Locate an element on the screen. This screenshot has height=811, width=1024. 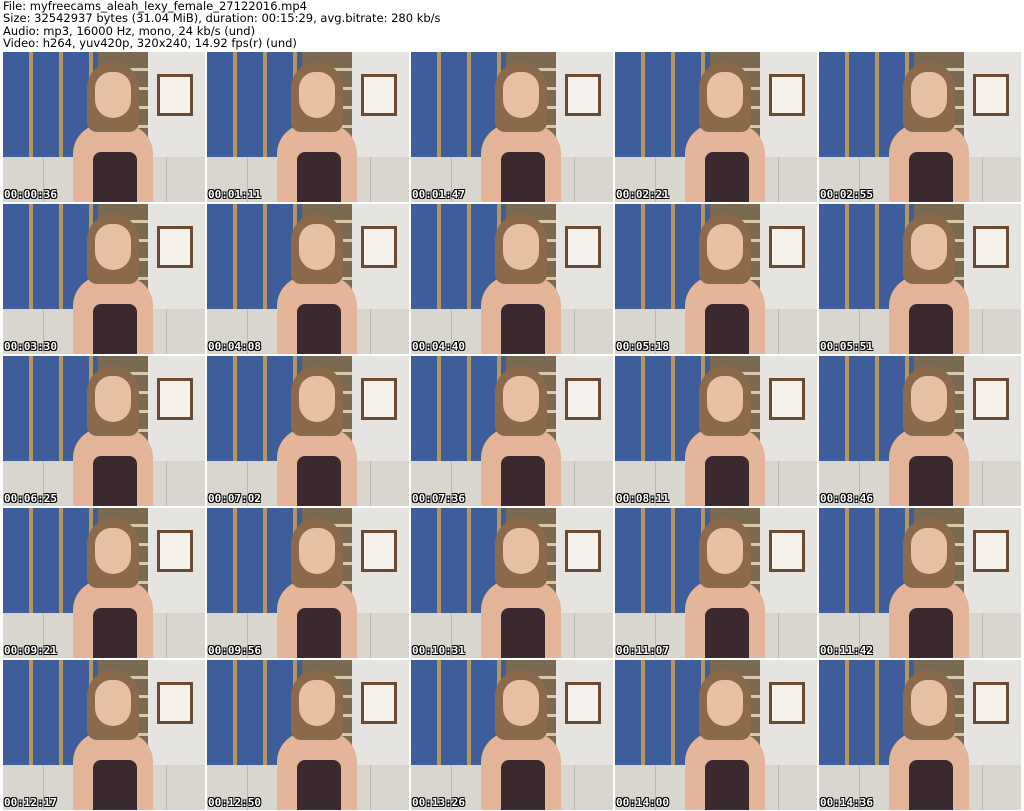
timestamp: 00:14:36 is located at coordinates (846, 802).